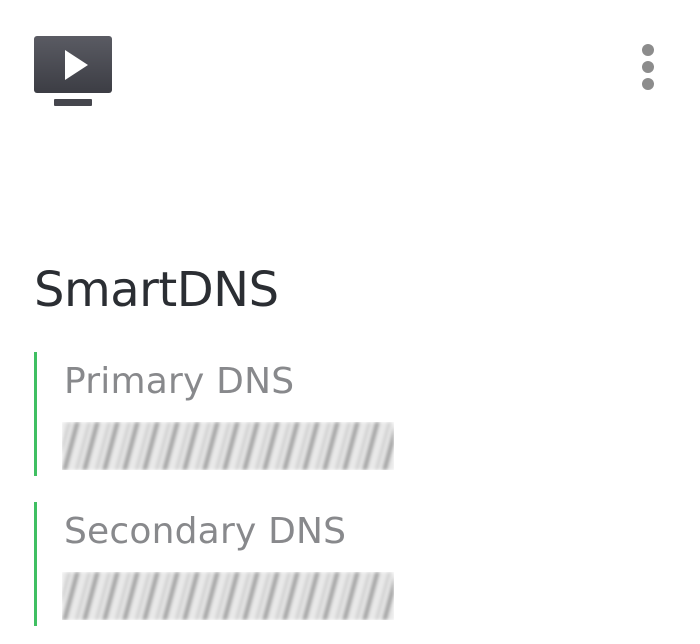 This screenshot has width=700, height=644. Describe the element at coordinates (228, 446) in the screenshot. I see `primary-dns-value-redacted` at that location.